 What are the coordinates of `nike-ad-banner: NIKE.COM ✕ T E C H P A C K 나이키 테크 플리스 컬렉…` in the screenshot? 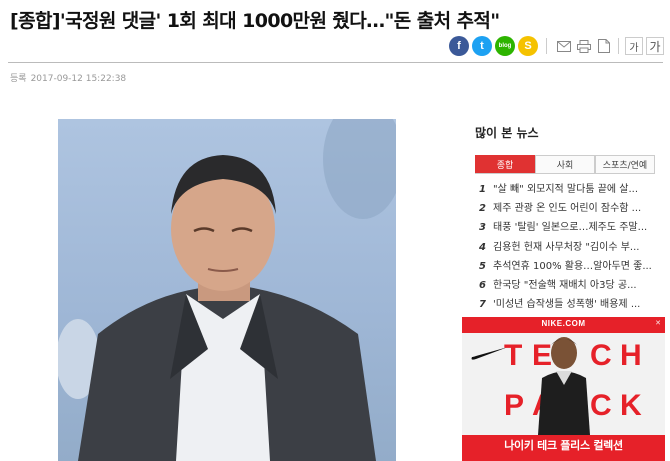 It's located at (563, 389).